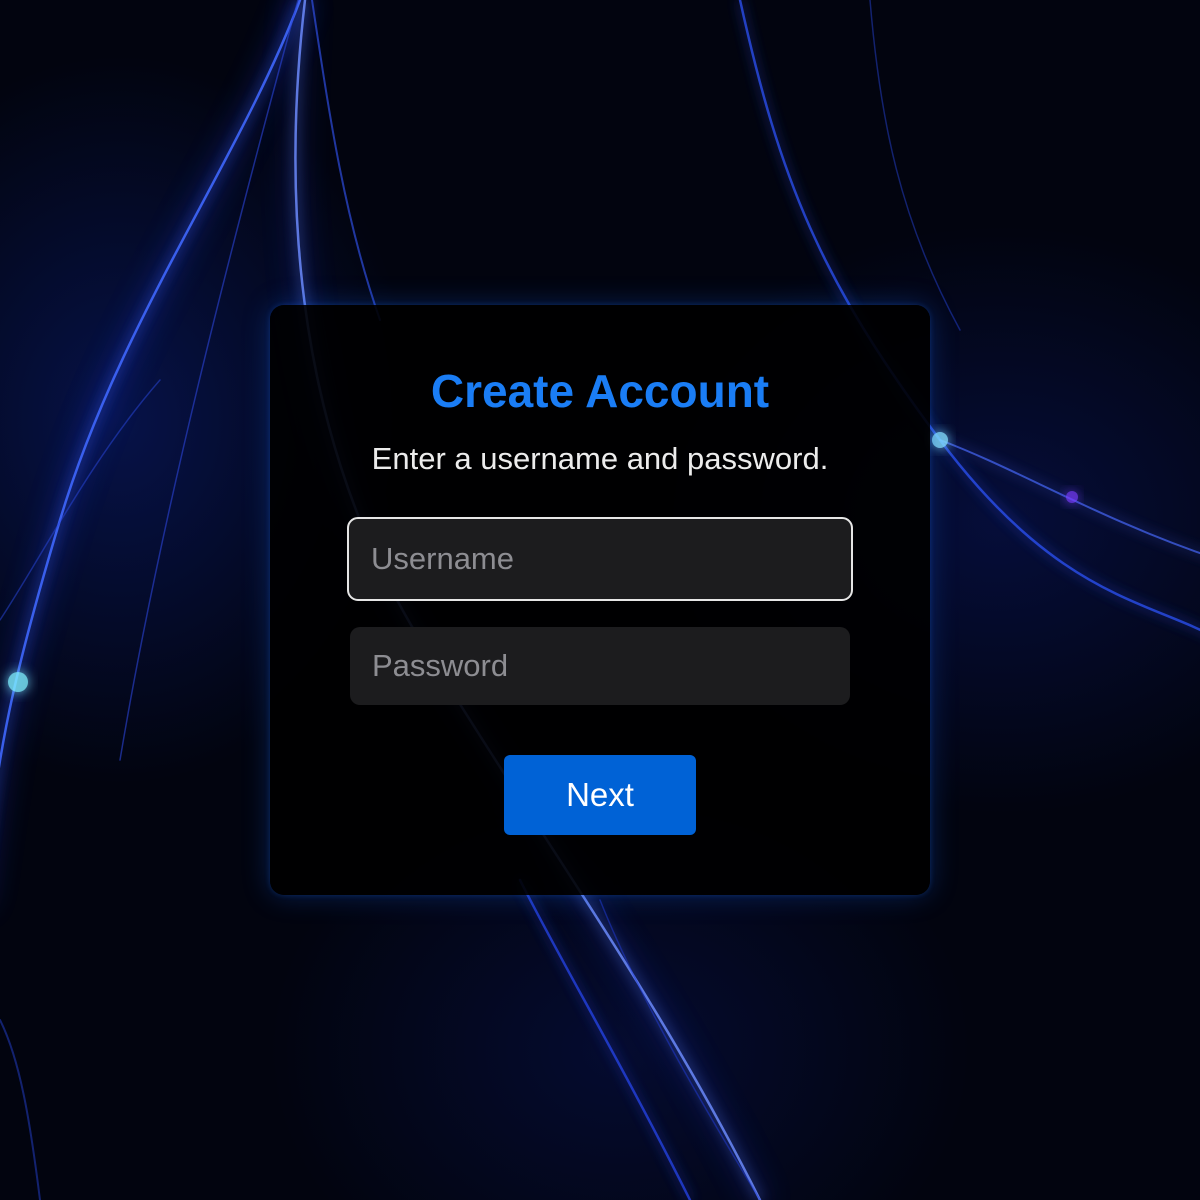  What do you see at coordinates (600, 795) in the screenshot?
I see `next-button: Next` at bounding box center [600, 795].